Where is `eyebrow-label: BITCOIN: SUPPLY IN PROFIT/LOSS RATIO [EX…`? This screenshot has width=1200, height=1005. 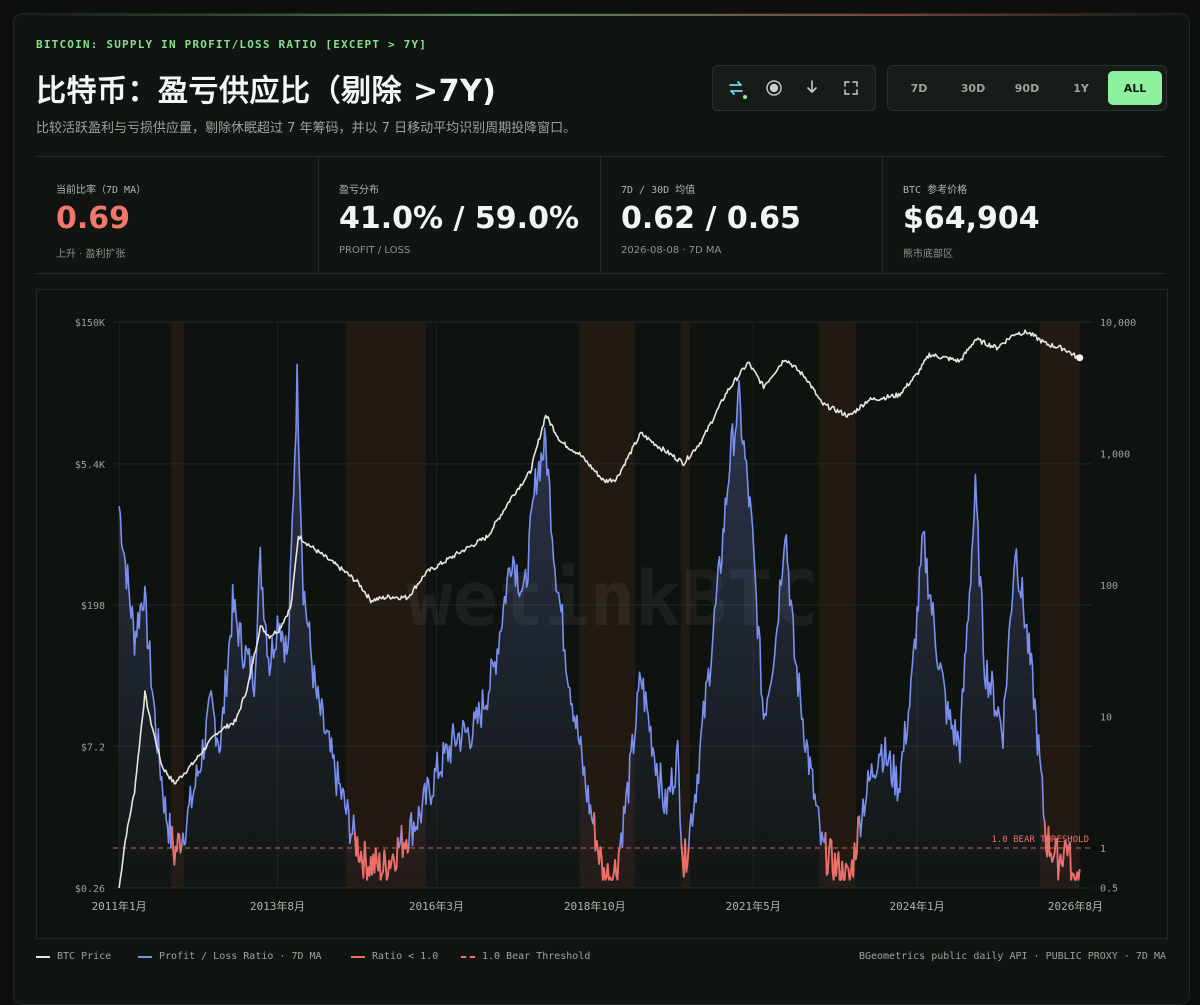 eyebrow-label: BITCOIN: SUPPLY IN PROFIT/LOSS RATIO [EX… is located at coordinates (232, 44).